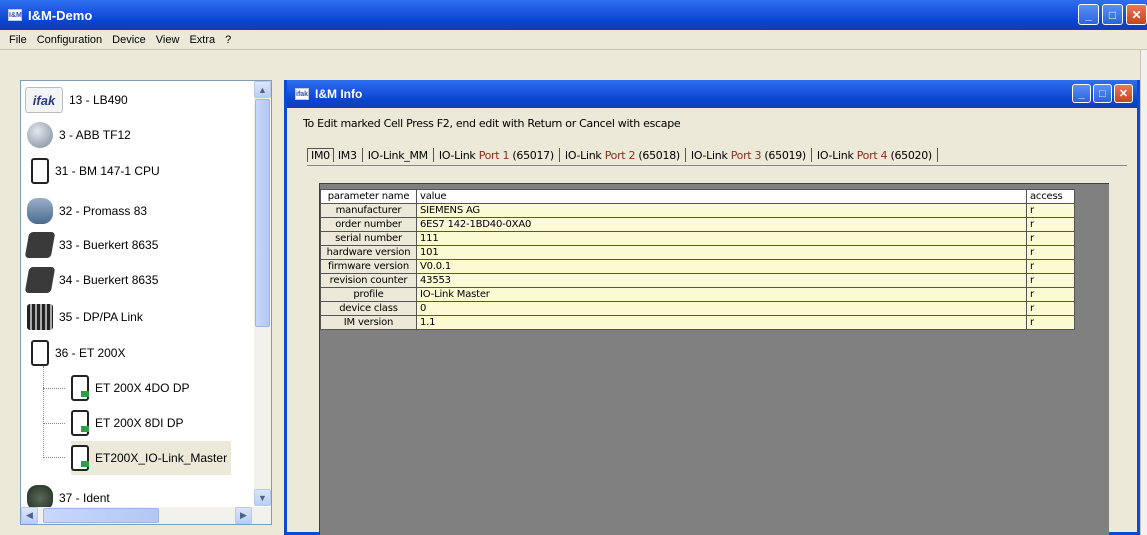 Image resolution: width=1147 pixels, height=535 pixels. I want to click on tab-id: (65018), so click(657, 155).